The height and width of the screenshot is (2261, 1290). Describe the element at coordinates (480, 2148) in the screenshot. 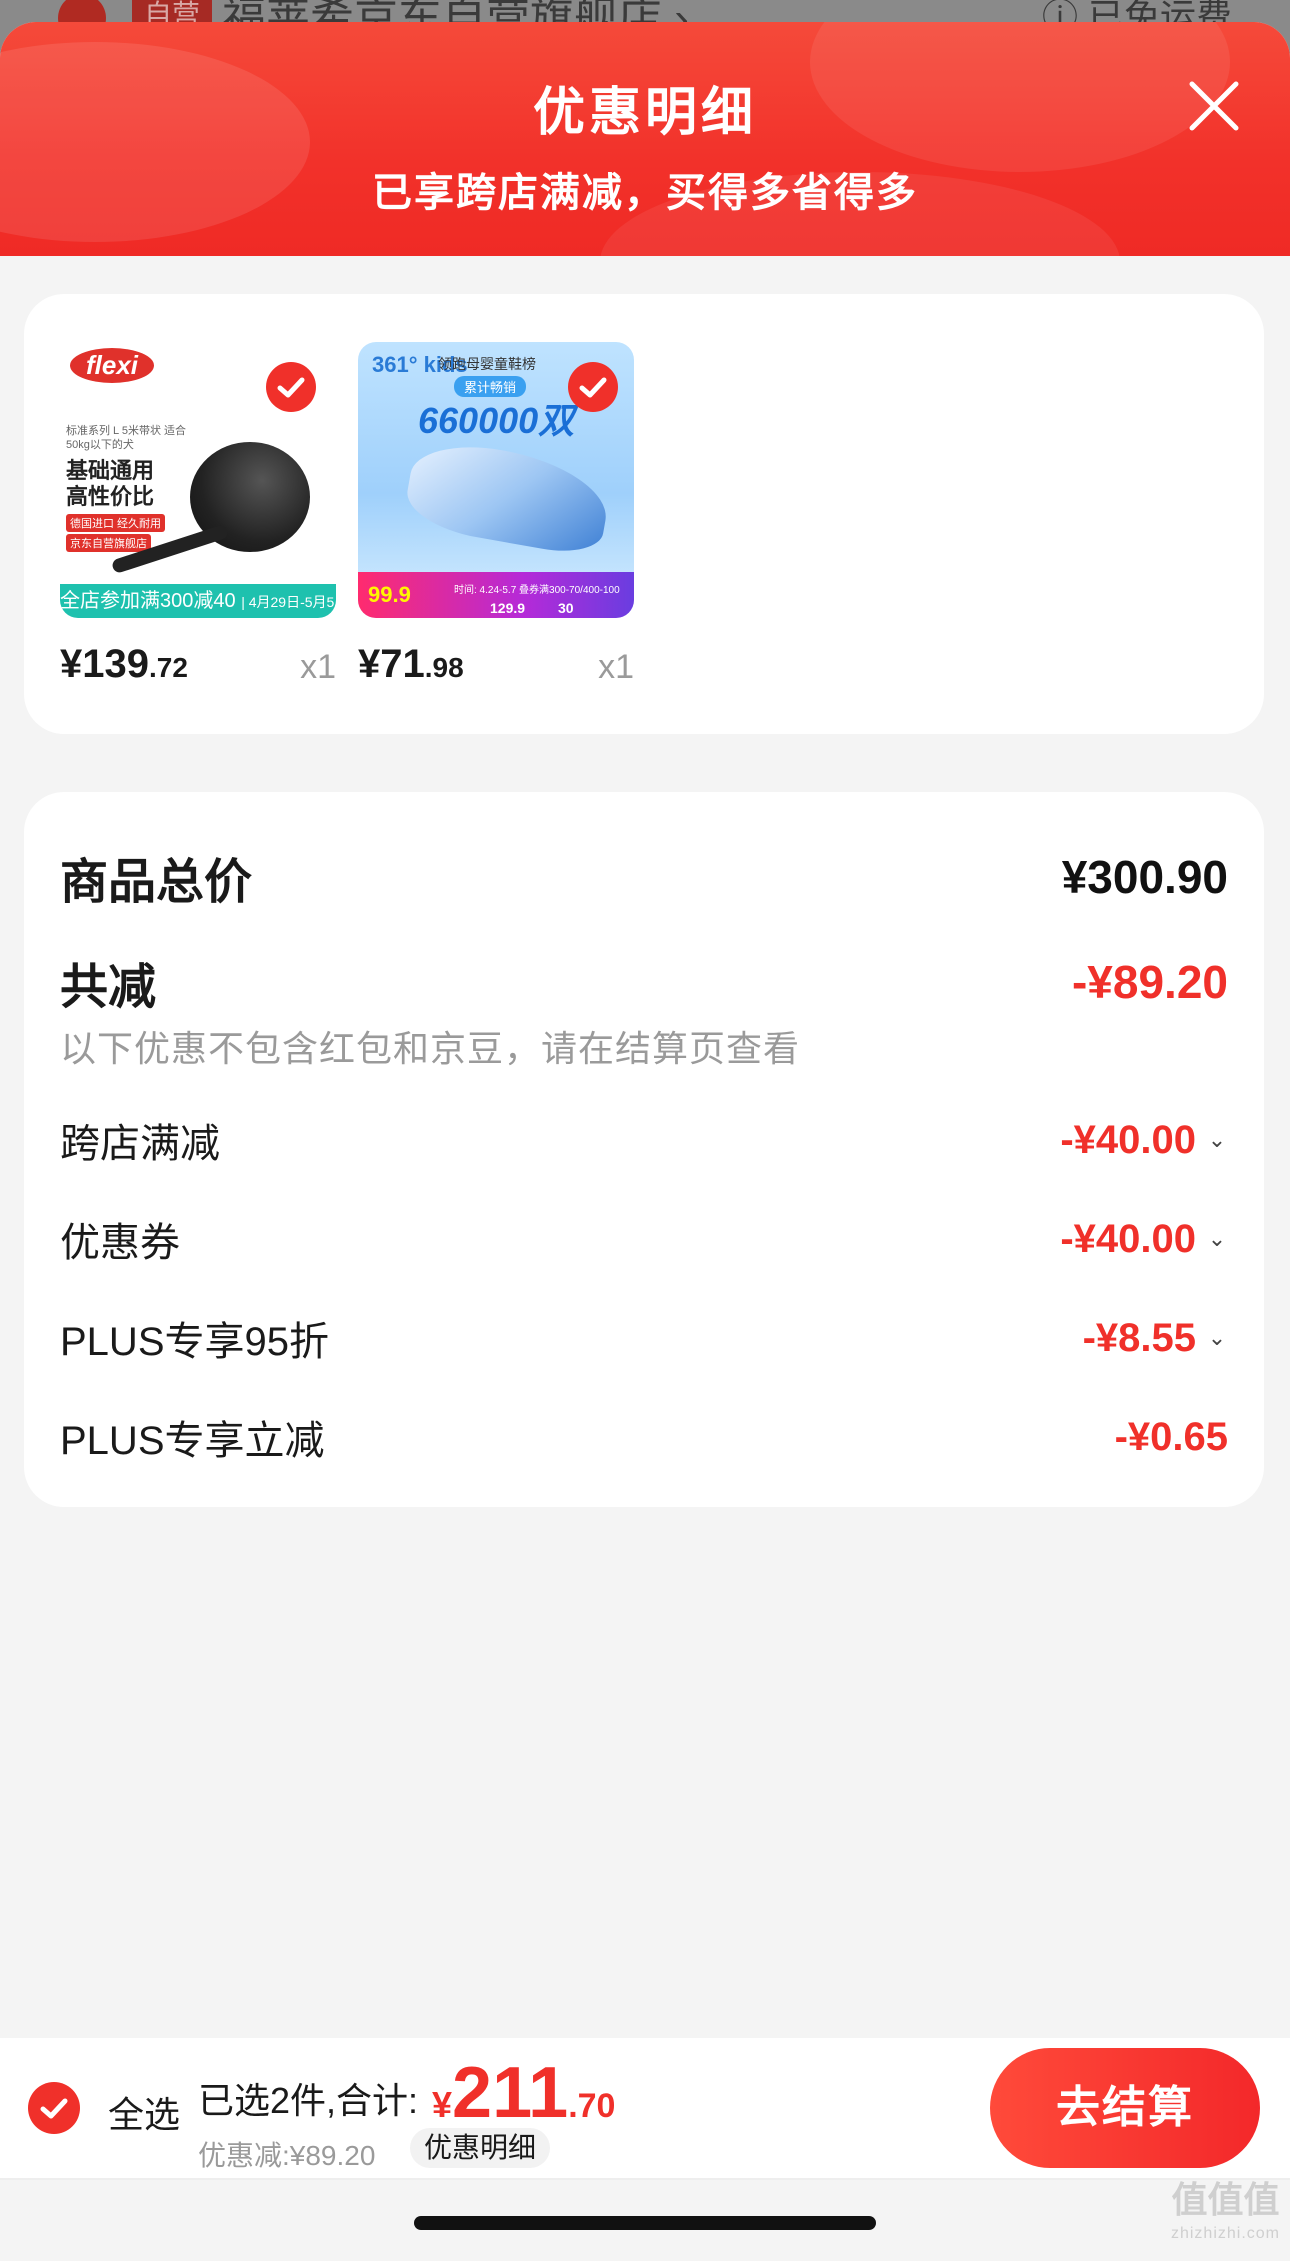

I see `discount-detail-link: 优惠明细` at that location.